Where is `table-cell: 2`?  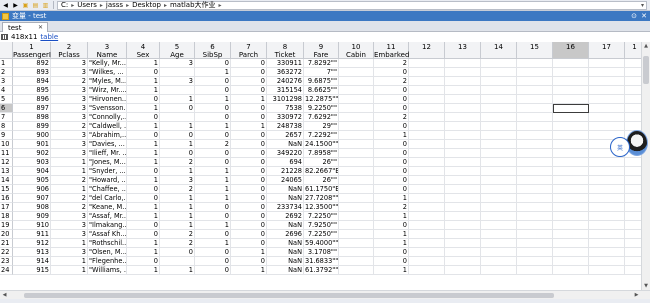
table-cell: 2 is located at coordinates (177, 234).